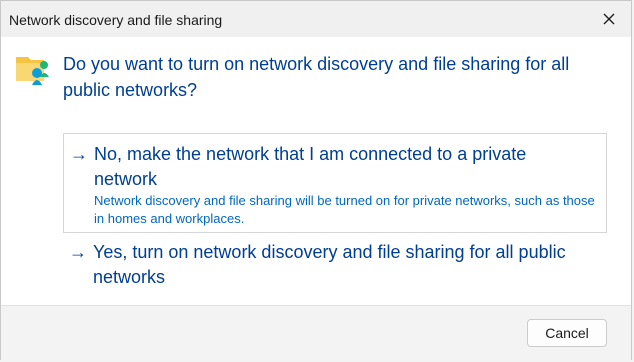 The image size is (634, 362). I want to click on close-icon, so click(609, 19).